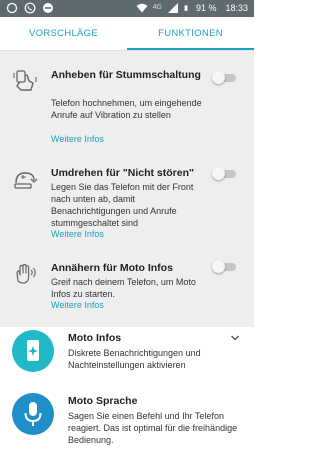  Describe the element at coordinates (26, 180) in the screenshot. I see `flip-phone-icon` at that location.